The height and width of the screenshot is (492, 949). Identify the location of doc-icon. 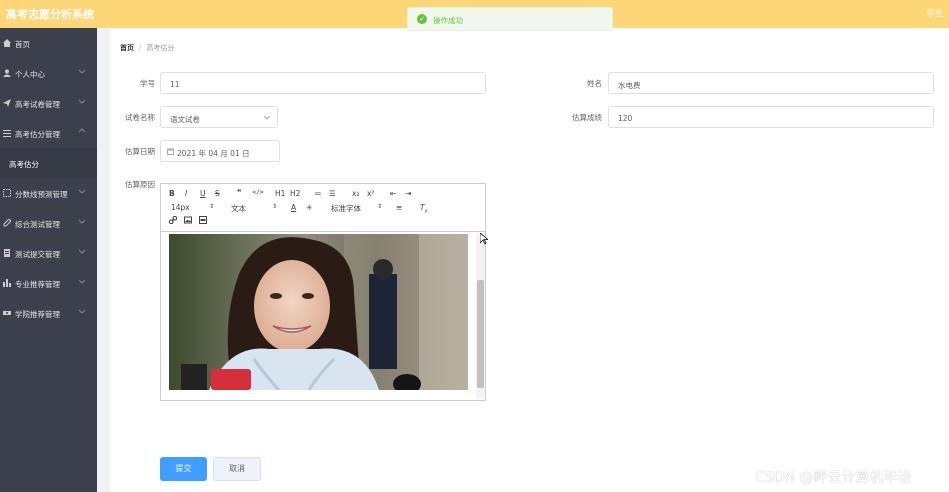
(7, 253).